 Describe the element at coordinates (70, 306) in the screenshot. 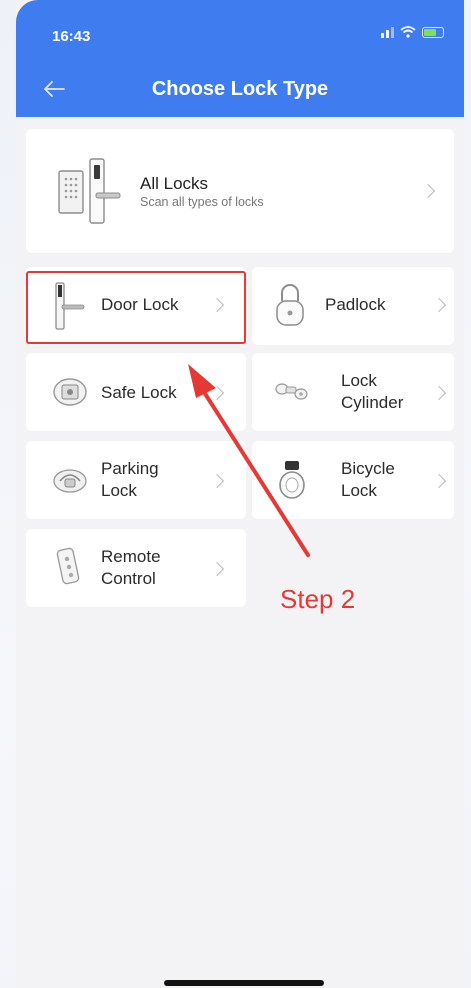

I see `door-lock-icon` at that location.